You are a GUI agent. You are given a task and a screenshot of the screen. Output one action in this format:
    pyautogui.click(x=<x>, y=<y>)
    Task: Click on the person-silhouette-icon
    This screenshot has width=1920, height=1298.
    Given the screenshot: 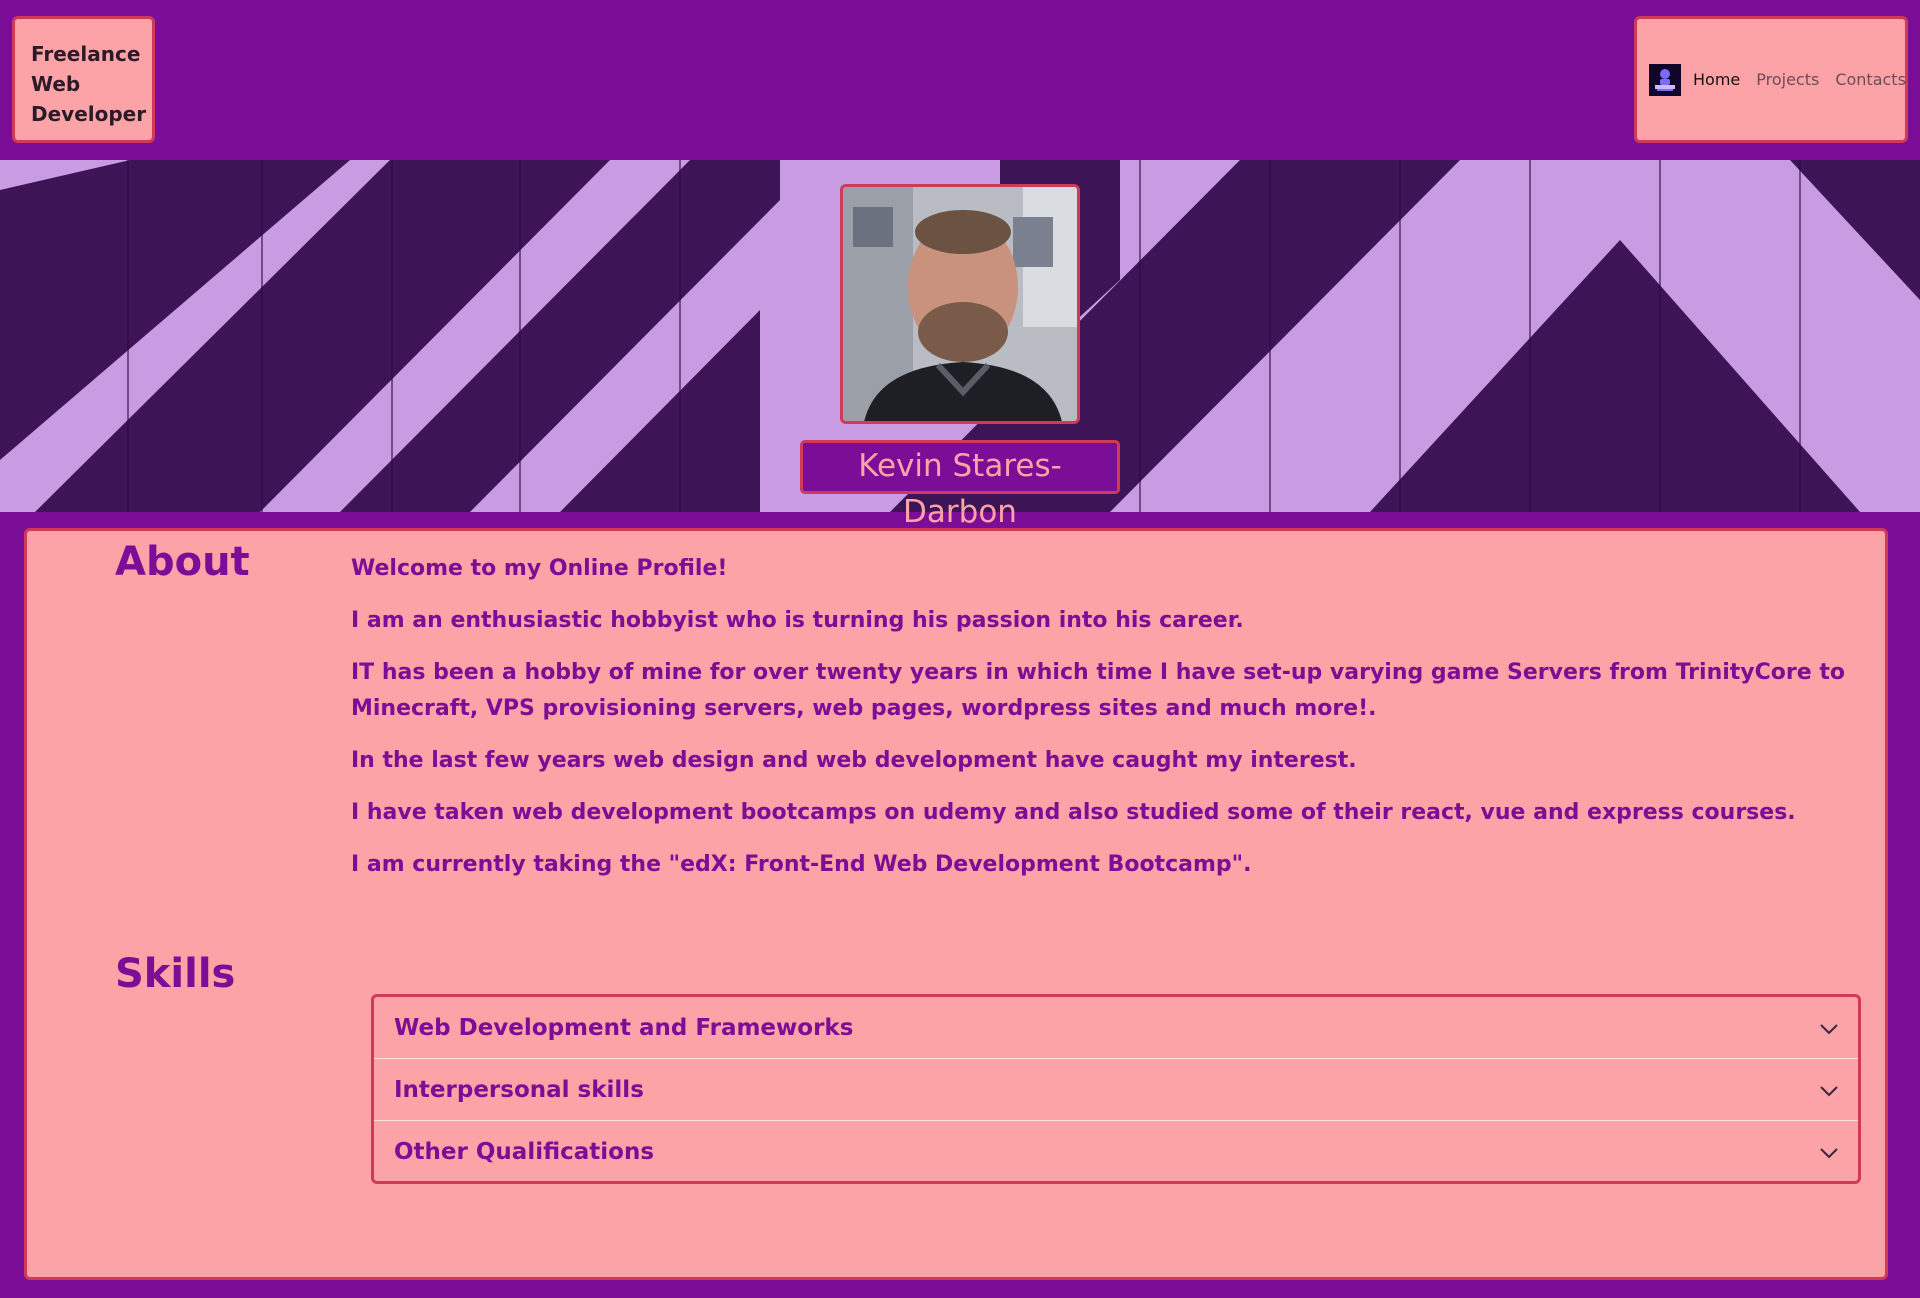 What is the action you would take?
    pyautogui.click(x=1665, y=79)
    